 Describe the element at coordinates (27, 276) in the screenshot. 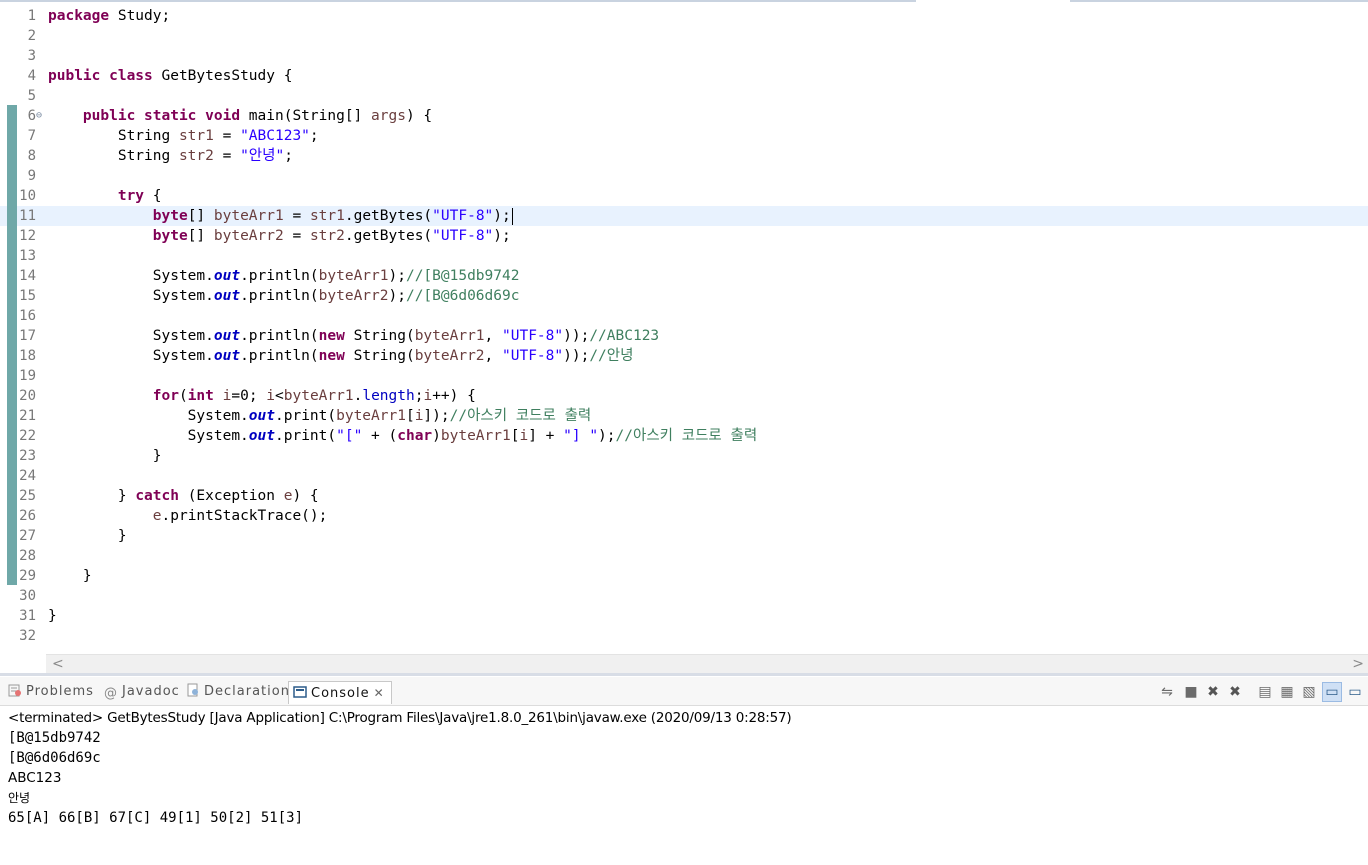

I see `line-number: 14` at that location.